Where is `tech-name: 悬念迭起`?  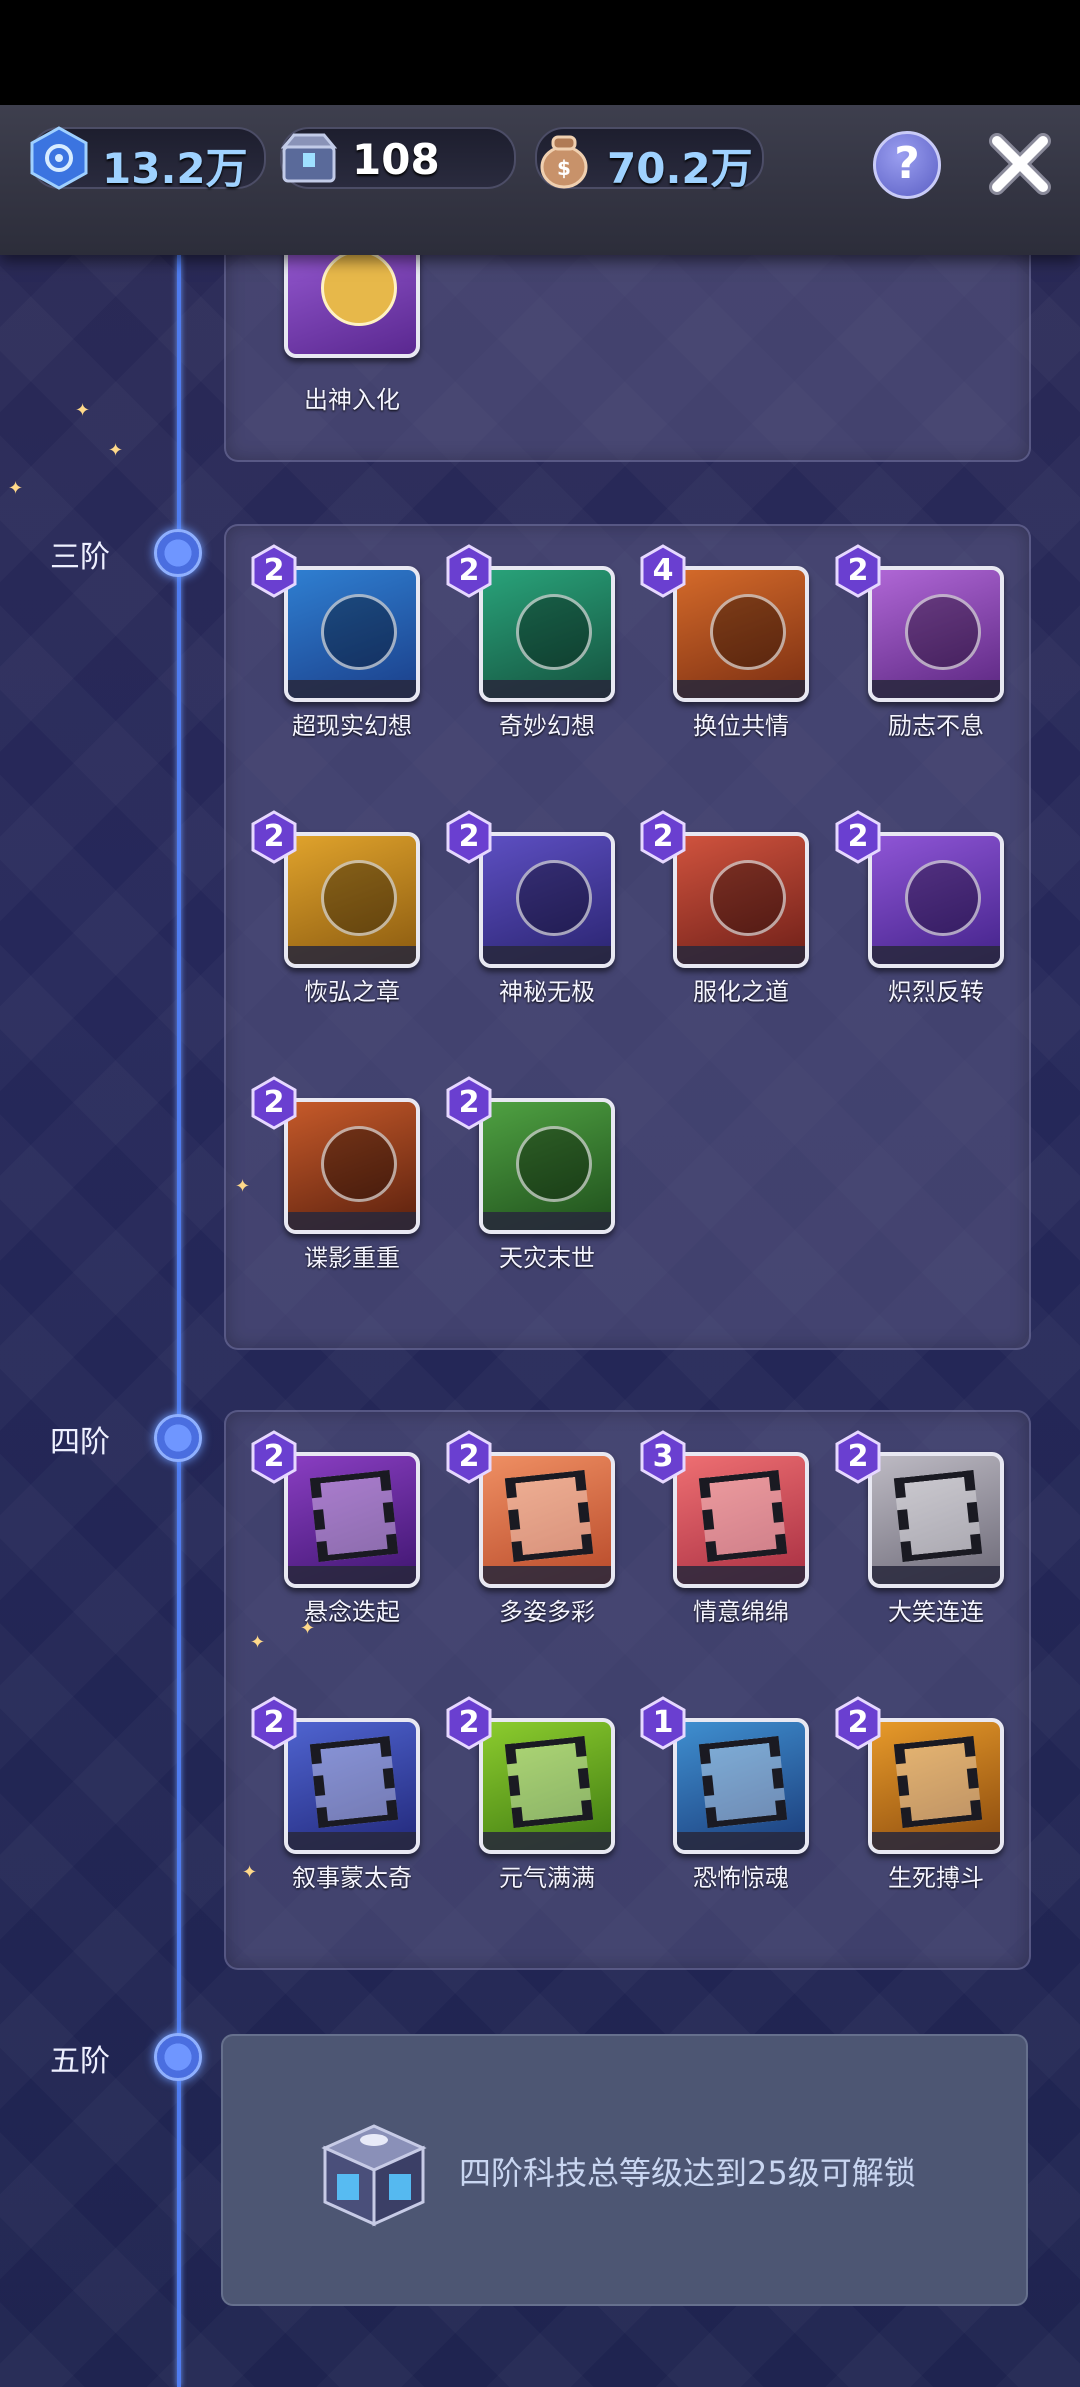 tech-name: 悬念迭起 is located at coordinates (352, 1612).